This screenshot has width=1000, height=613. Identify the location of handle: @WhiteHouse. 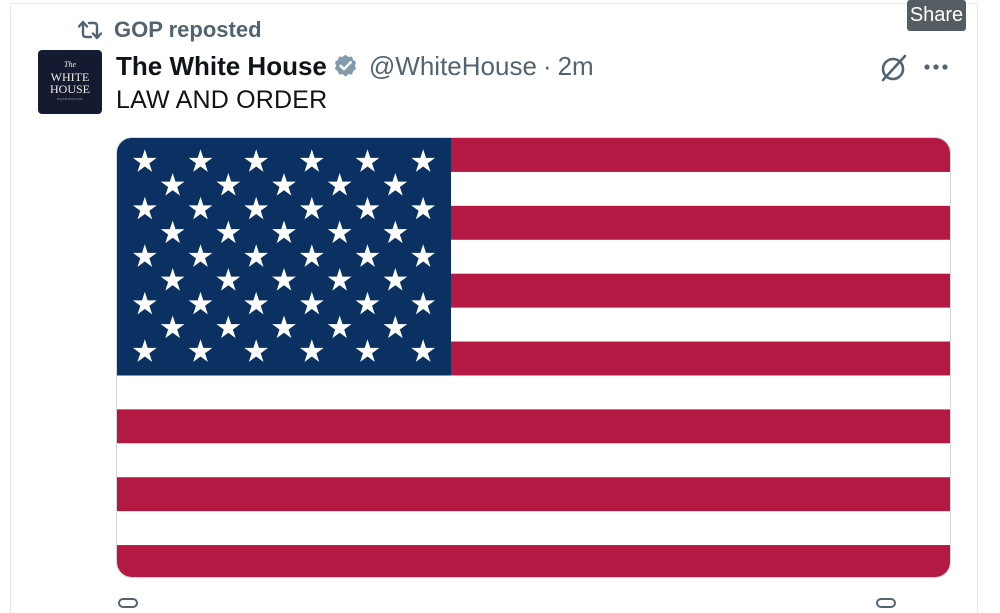
(453, 66).